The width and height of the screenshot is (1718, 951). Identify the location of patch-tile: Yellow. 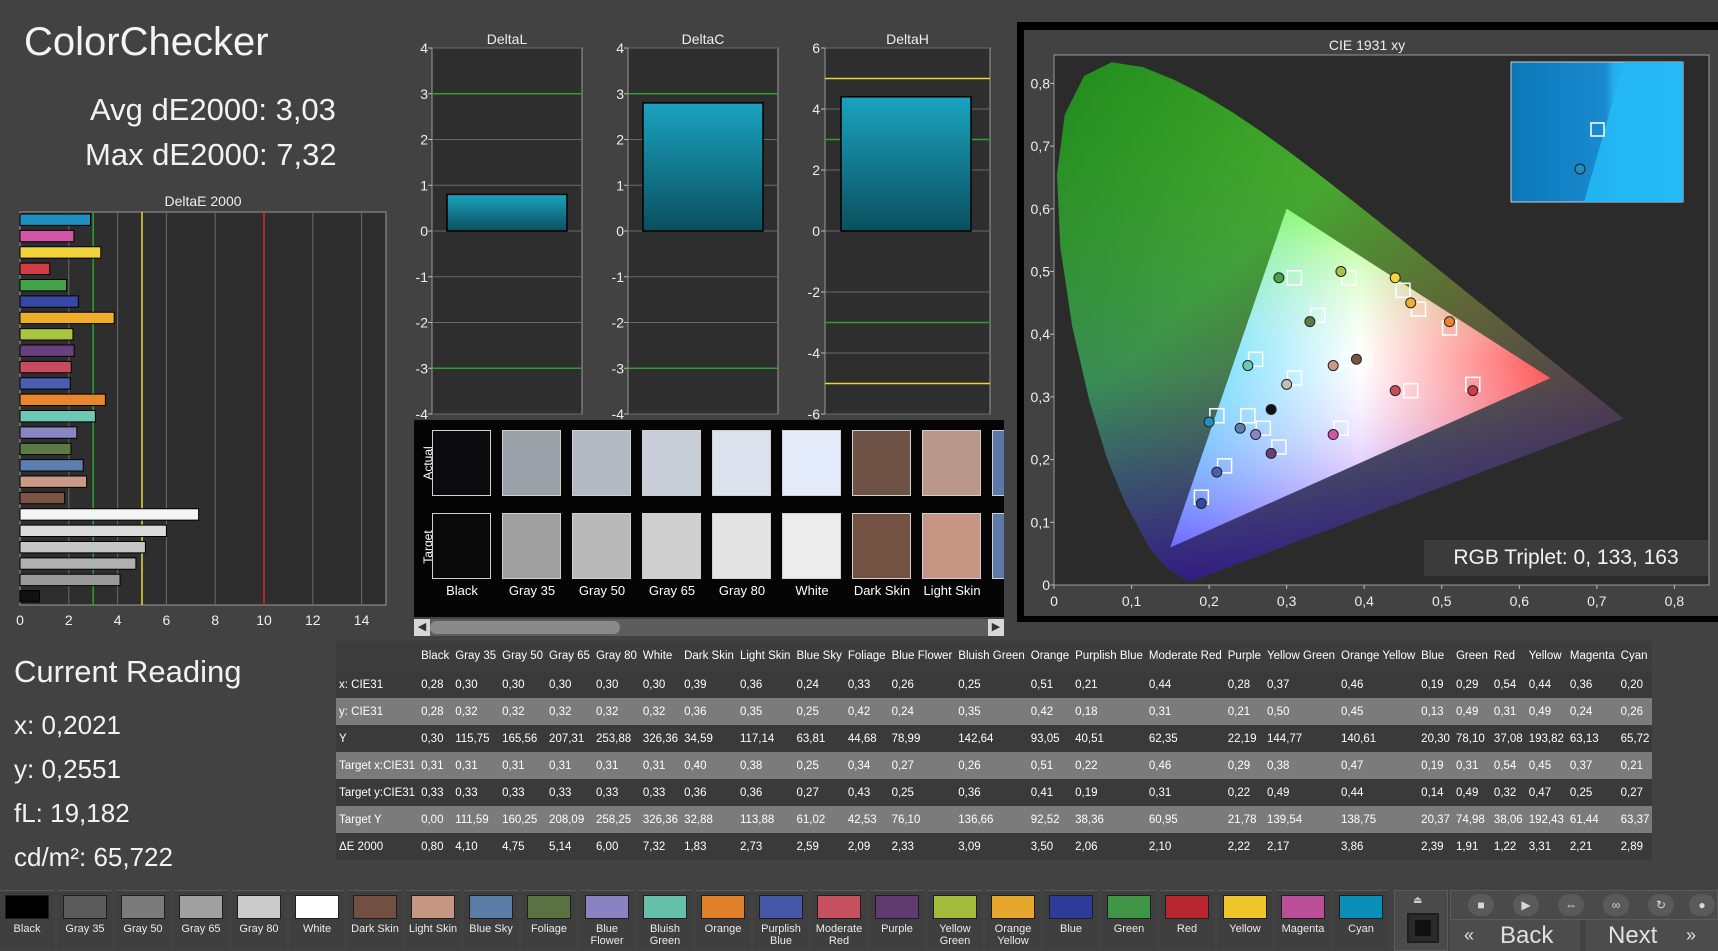
(1245, 919).